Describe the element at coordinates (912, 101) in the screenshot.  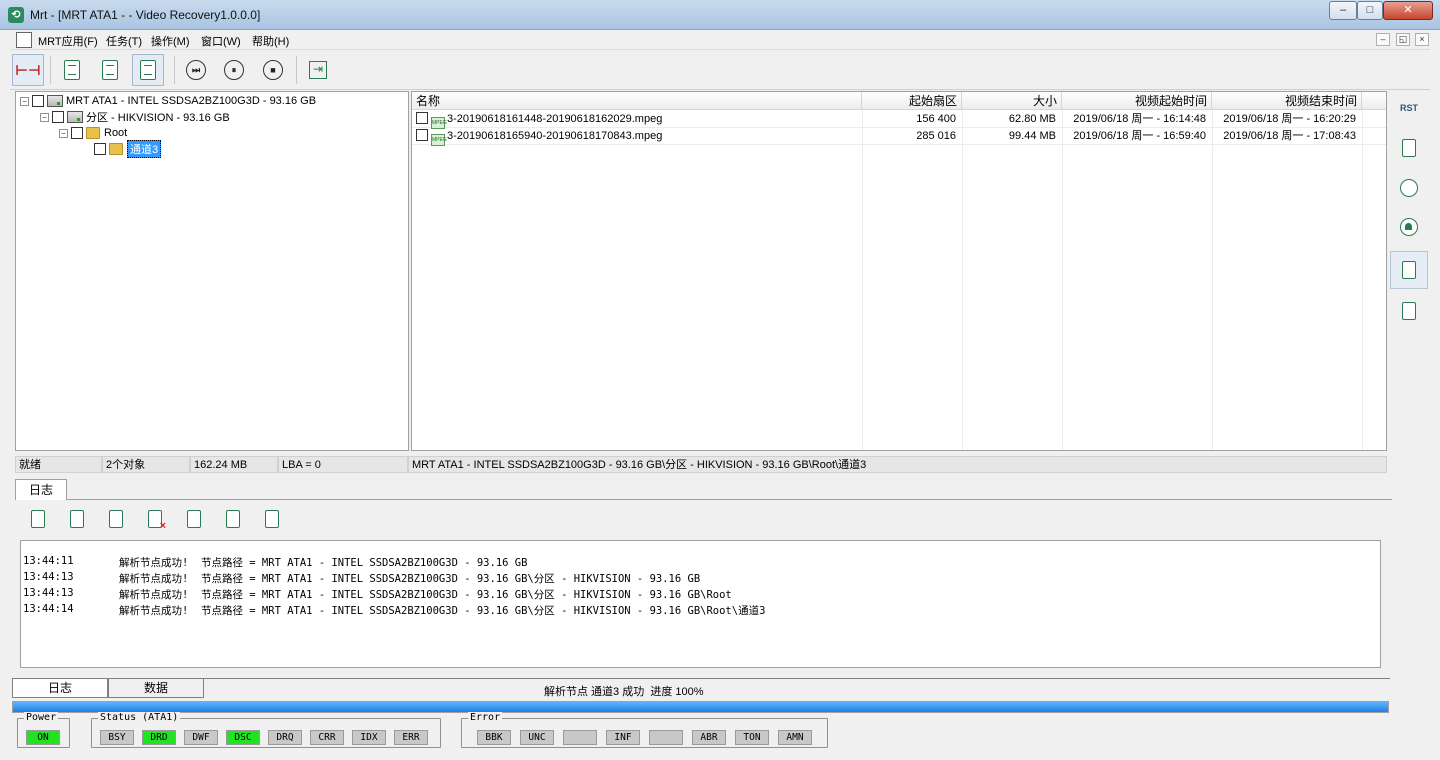
I see `column-header-sector: 起始扇区` at that location.